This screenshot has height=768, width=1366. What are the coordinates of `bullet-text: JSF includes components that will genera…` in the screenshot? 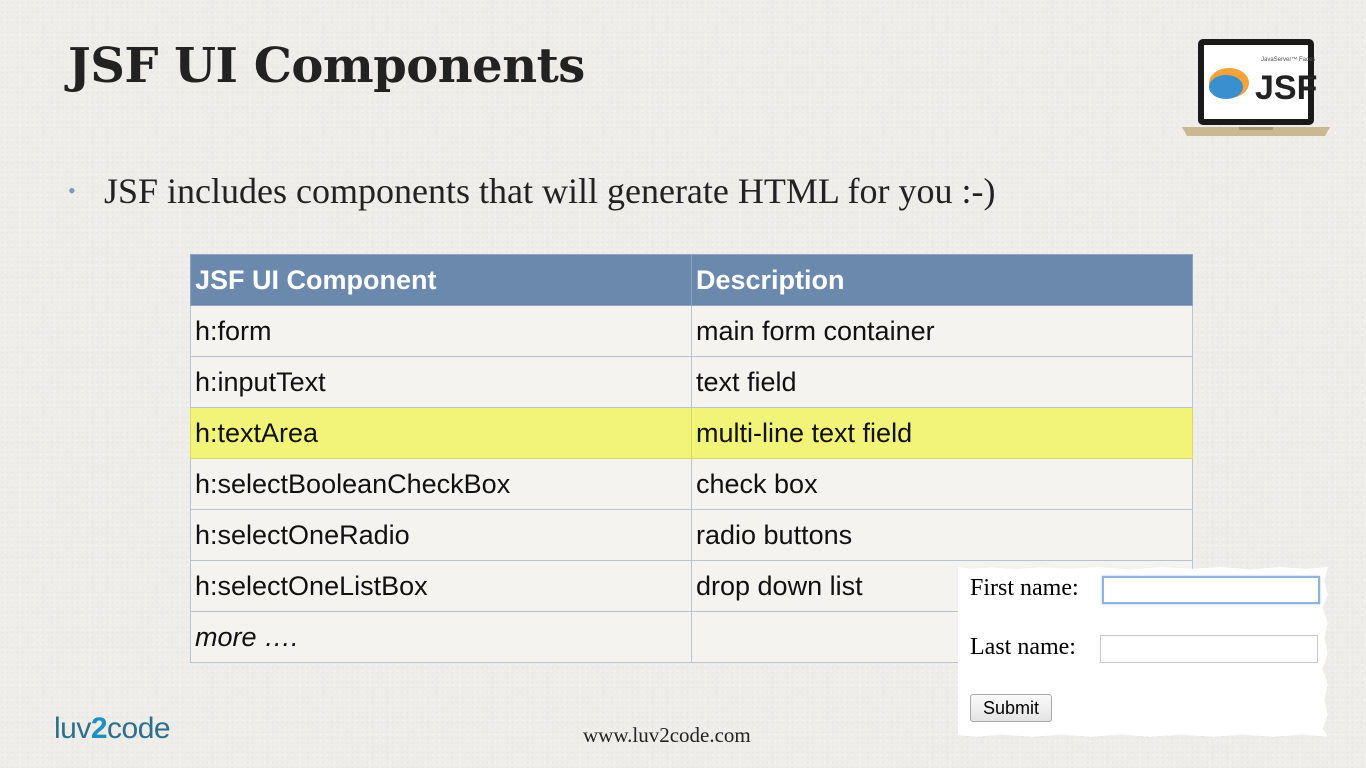 It's located at (550, 191).